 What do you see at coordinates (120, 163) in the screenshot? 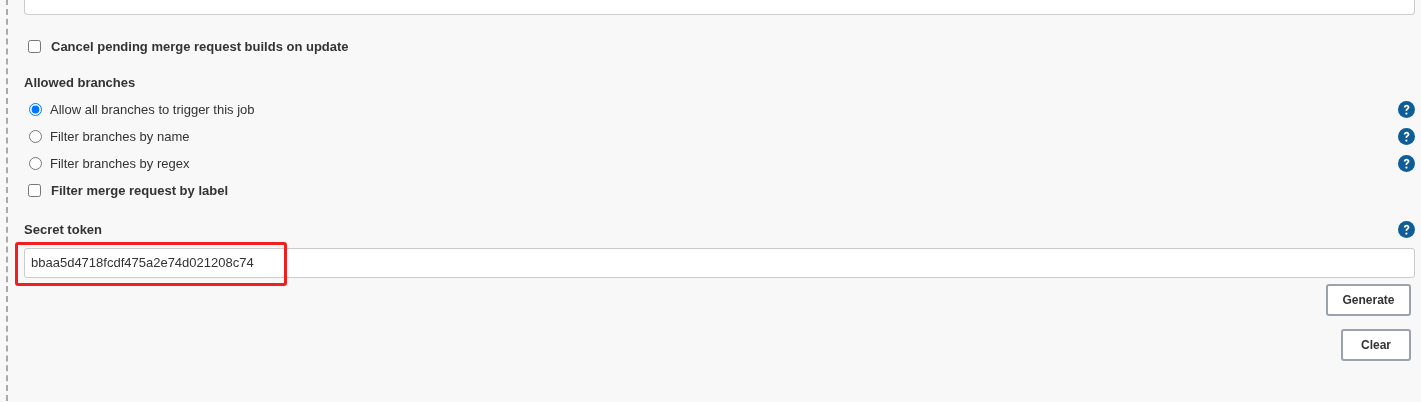
I see `radio-label: Filter branches by regex` at bounding box center [120, 163].